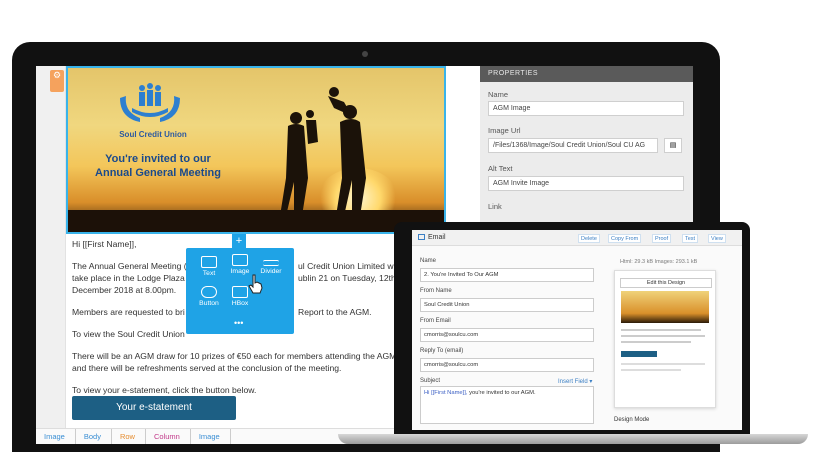 This screenshot has width=820, height=454. What do you see at coordinates (240, 303) in the screenshot?
I see `palette-label: HBox` at bounding box center [240, 303].